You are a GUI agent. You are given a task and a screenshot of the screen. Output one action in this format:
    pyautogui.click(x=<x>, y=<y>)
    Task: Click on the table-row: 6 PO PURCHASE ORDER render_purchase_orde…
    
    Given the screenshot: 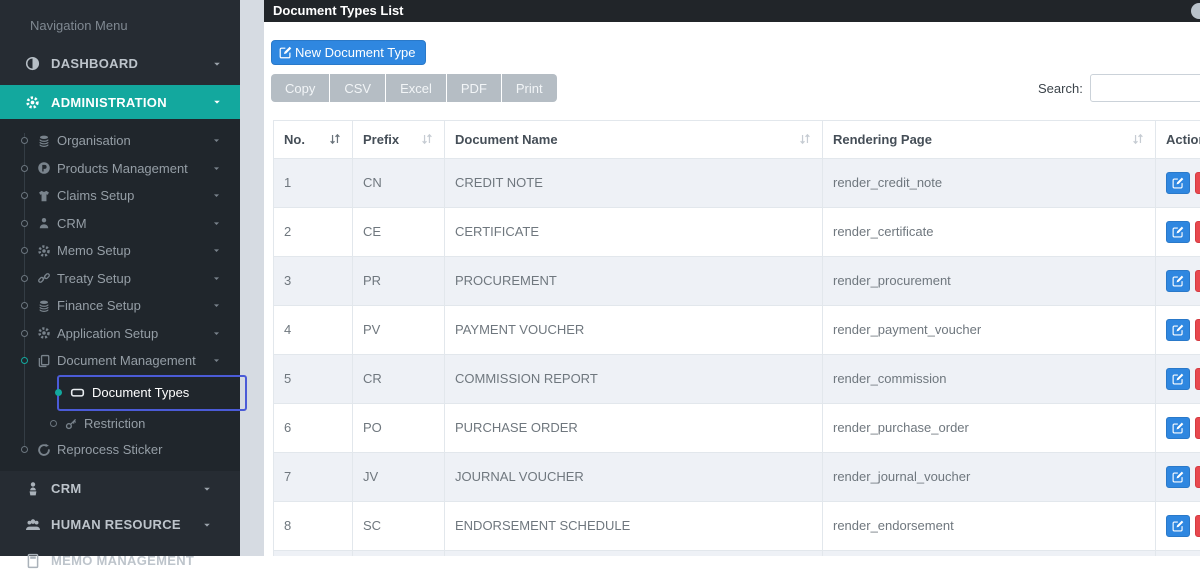 What is the action you would take?
    pyautogui.click(x=737, y=428)
    